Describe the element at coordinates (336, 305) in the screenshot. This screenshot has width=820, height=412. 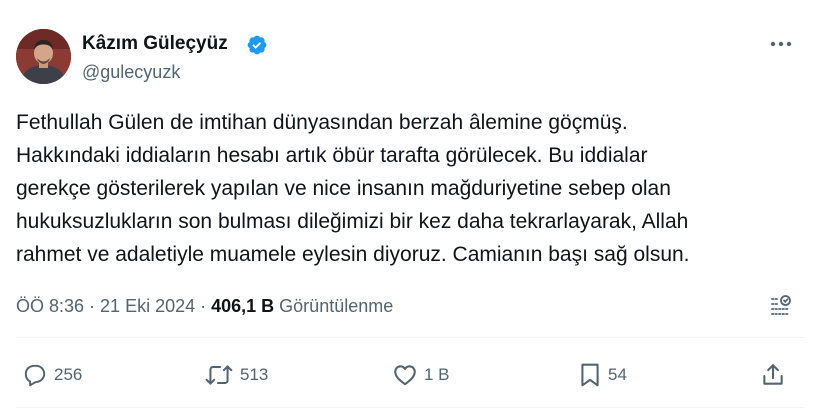
I see `views-label: Görüntülenme` at that location.